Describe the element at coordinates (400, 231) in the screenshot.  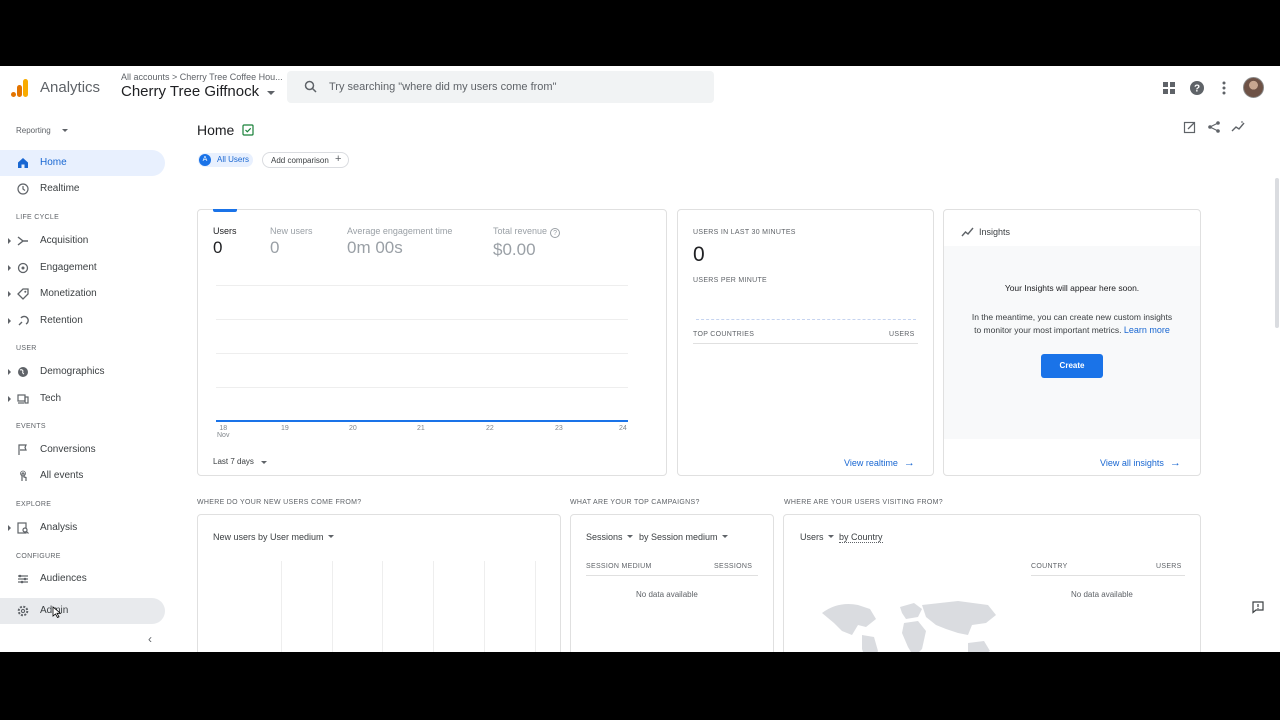
I see `metric-label: Average engagement time` at that location.